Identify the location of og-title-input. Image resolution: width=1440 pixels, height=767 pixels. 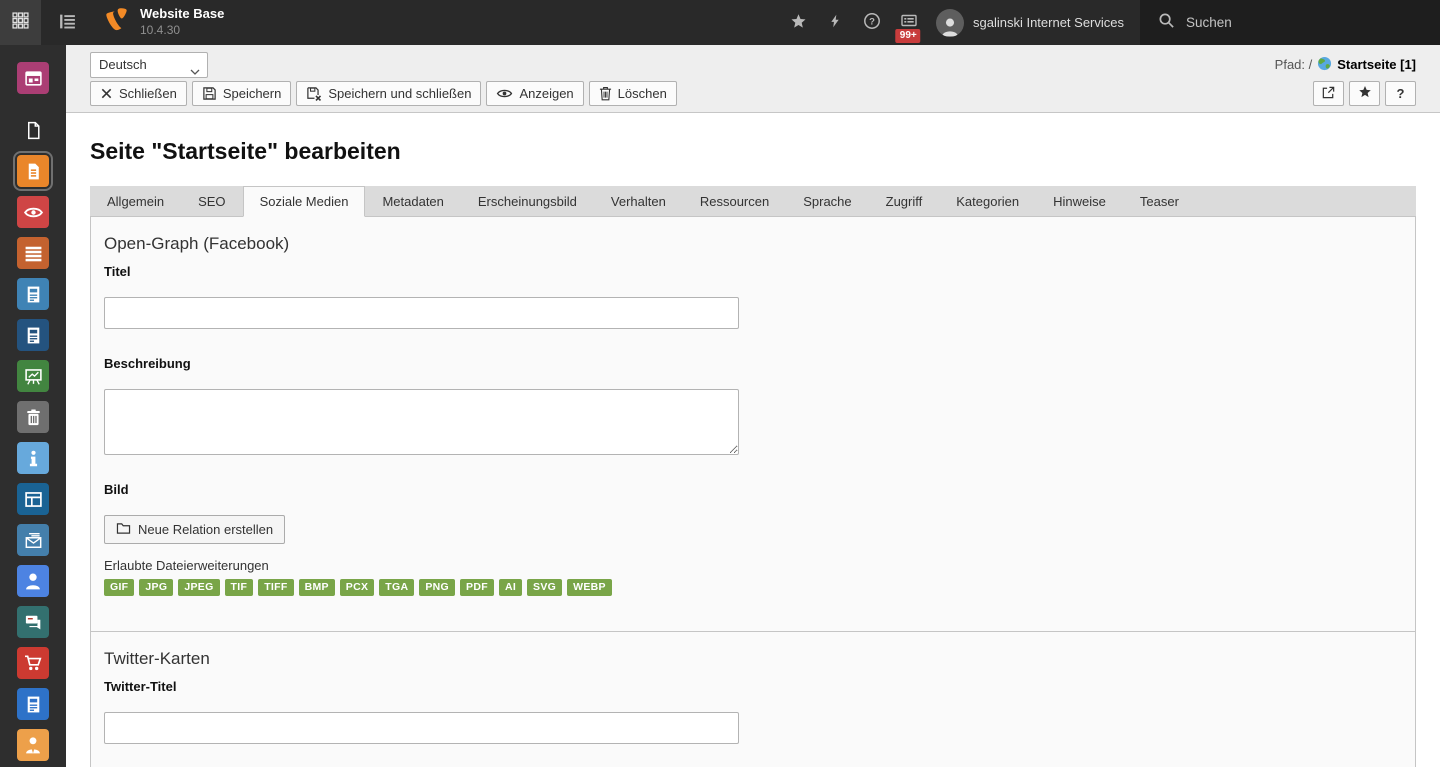
(421, 313).